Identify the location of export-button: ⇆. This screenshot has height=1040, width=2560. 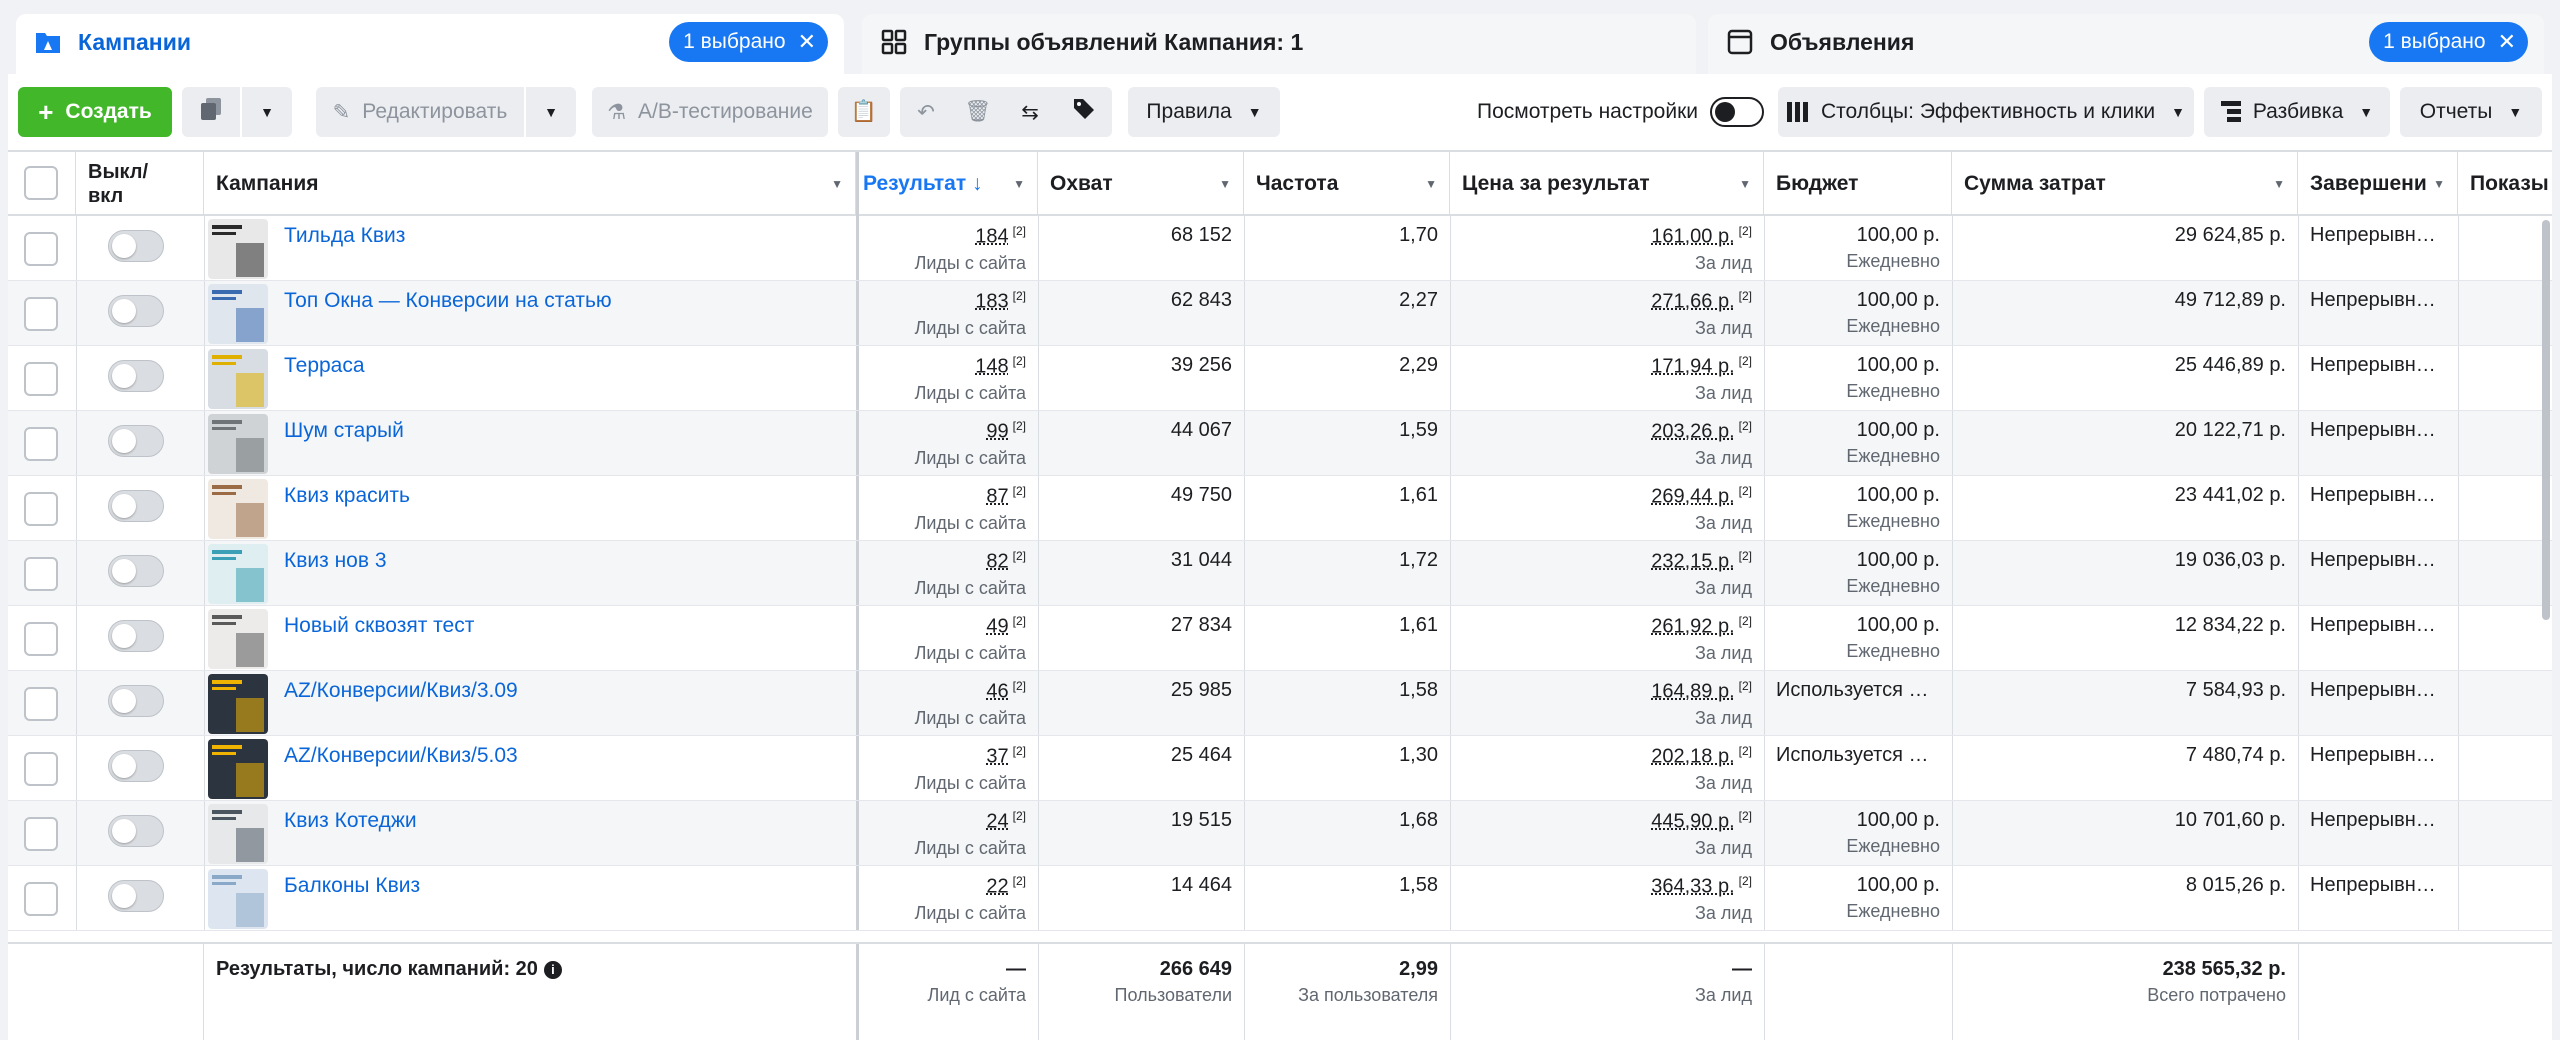
(1030, 112).